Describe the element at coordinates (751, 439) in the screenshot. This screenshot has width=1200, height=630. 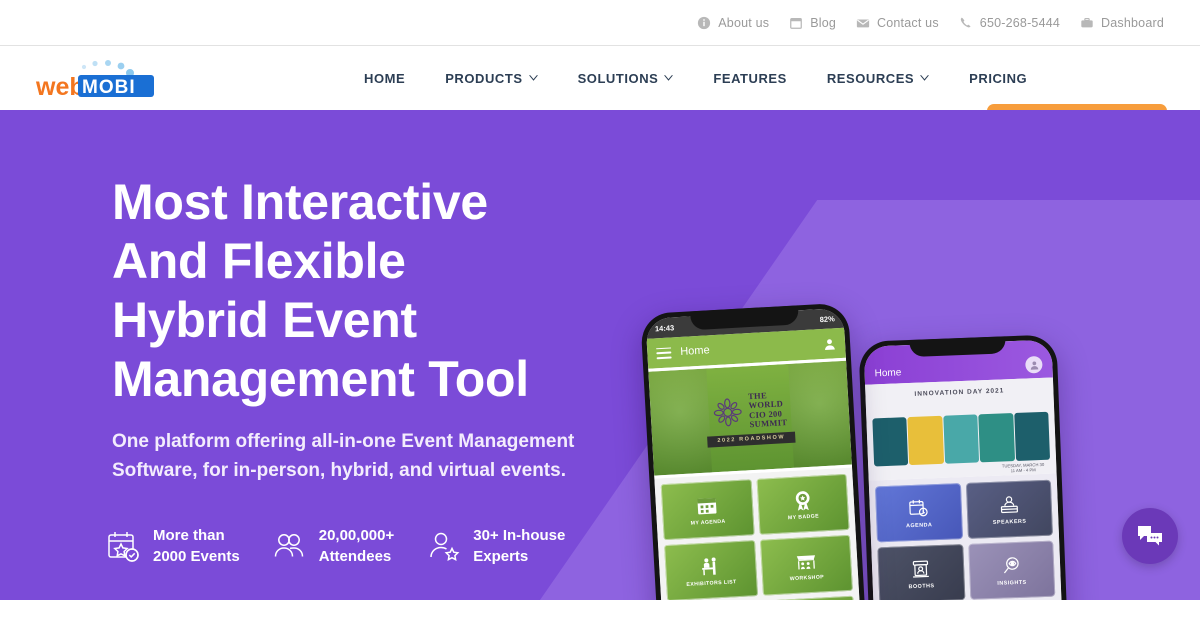
I see `phone1-banner-badge: 2022 ROADSHOW` at that location.